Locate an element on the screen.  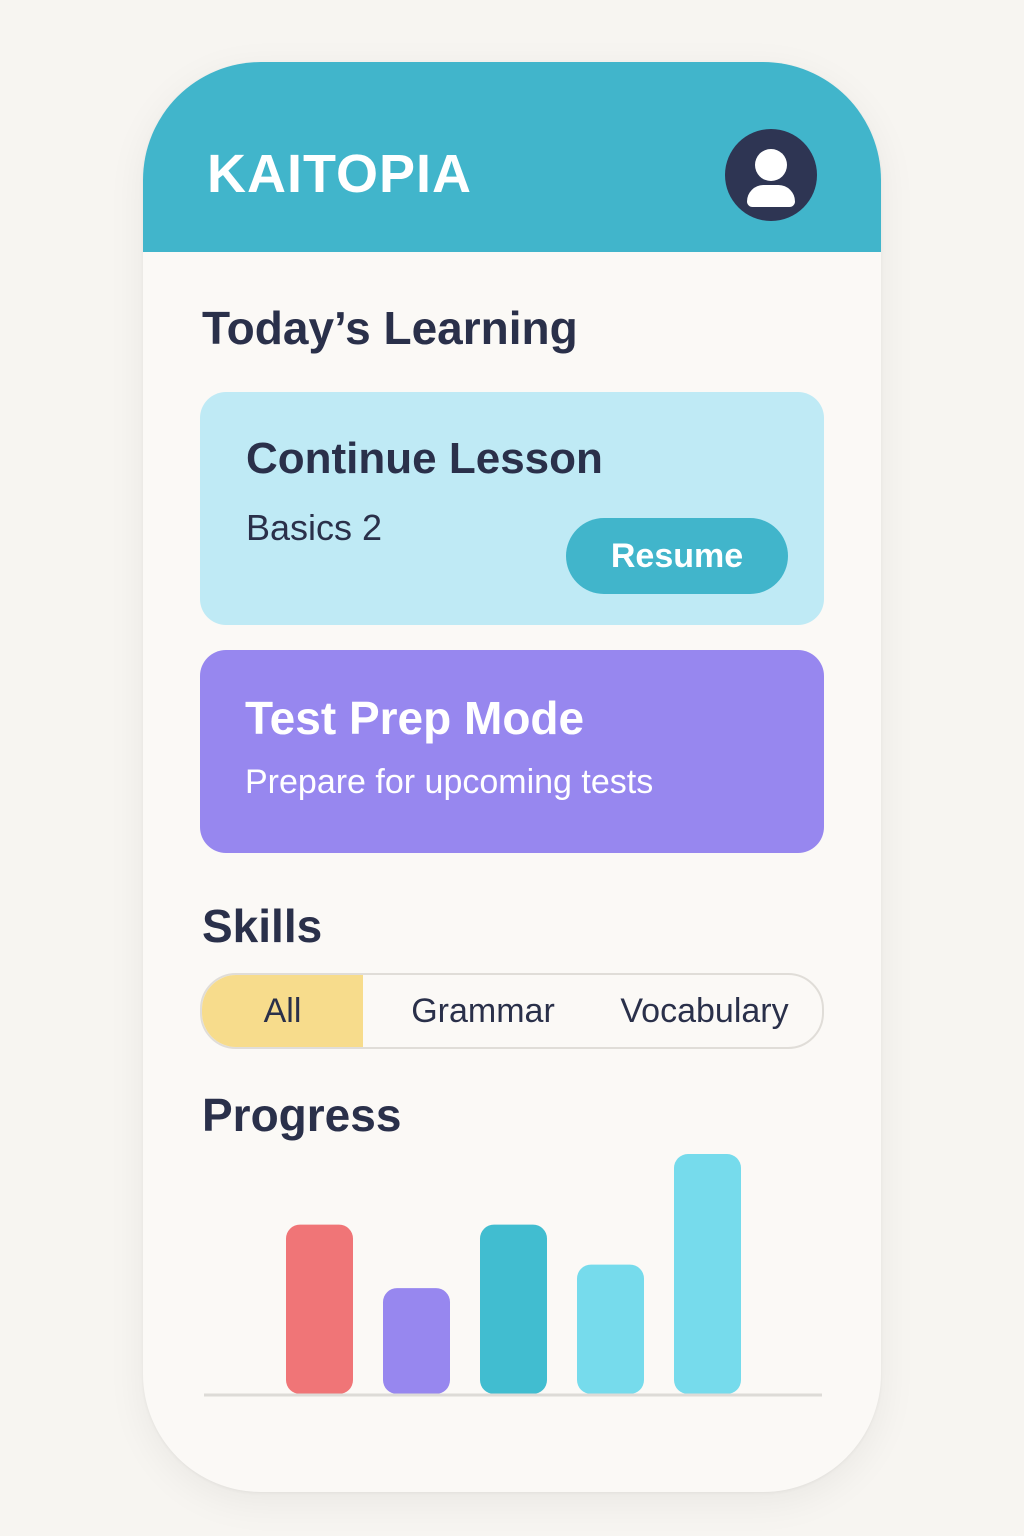
skills-heading: Skills is located at coordinates (262, 926).